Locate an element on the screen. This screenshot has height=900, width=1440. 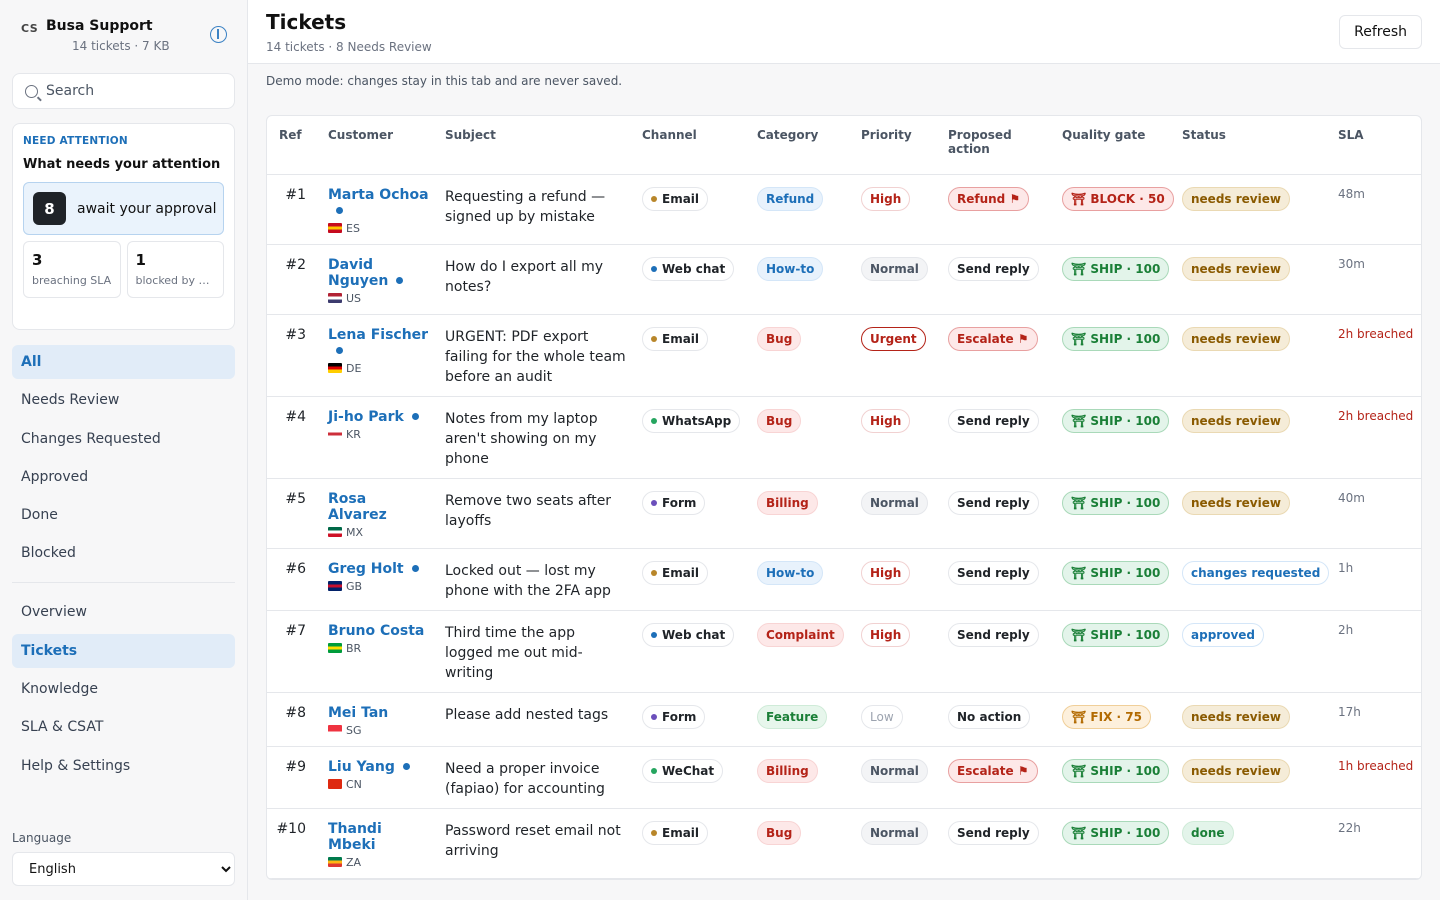
customer-name: Thandi Mbeki is located at coordinates (355, 837).